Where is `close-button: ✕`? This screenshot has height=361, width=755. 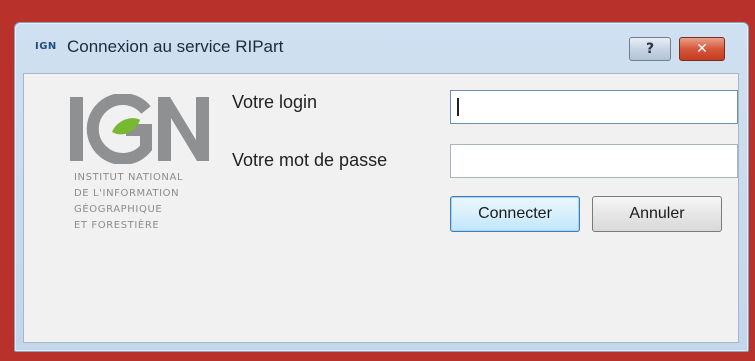
close-button: ✕ is located at coordinates (702, 49).